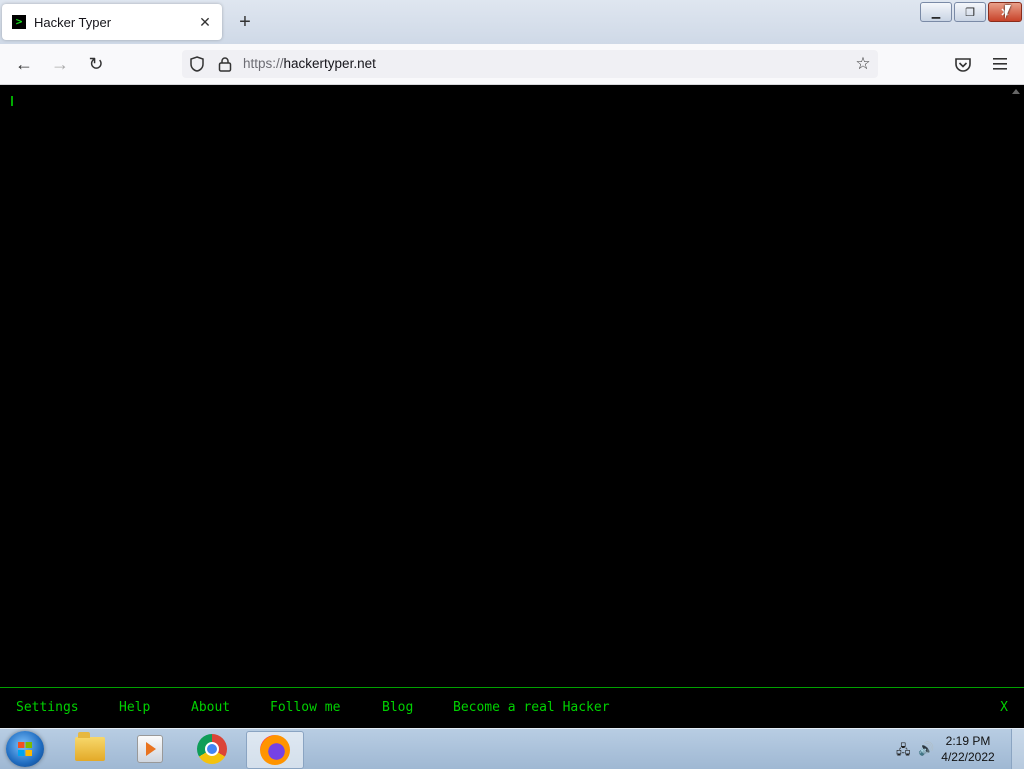 Image resolution: width=1024 pixels, height=769 pixels. Describe the element at coordinates (1004, 707) in the screenshot. I see `close-footer-button: X` at that location.